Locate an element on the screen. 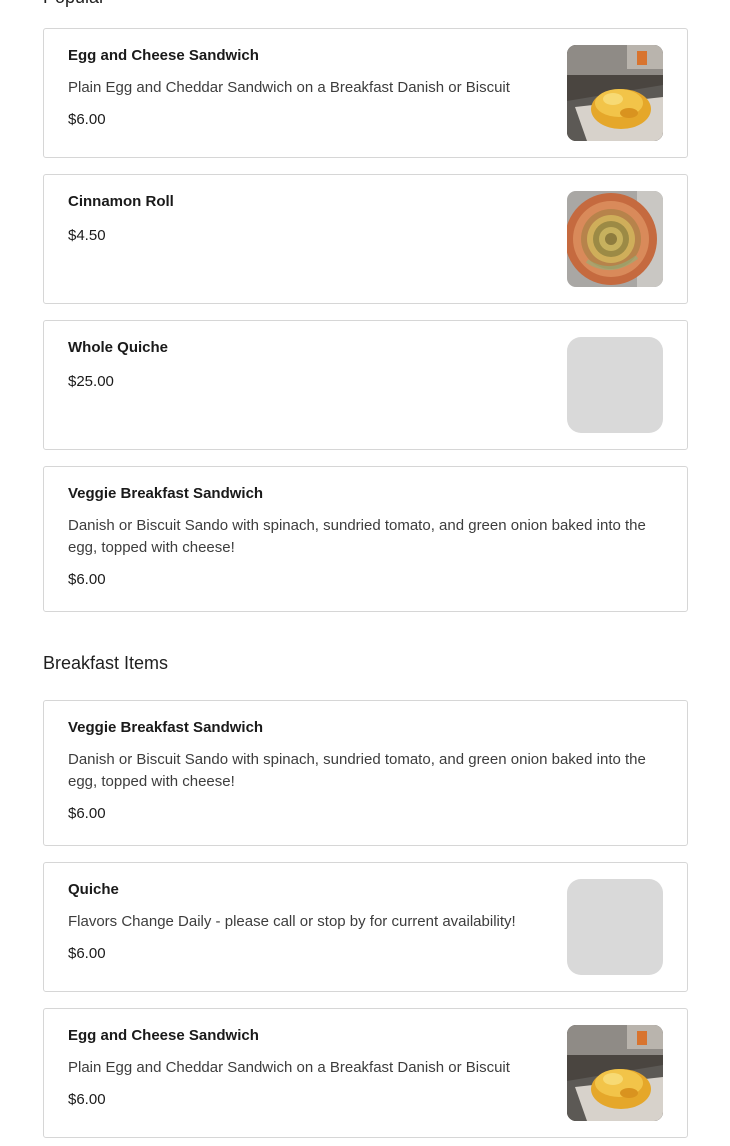 This screenshot has width=730, height=1146. menu-item-card: Whole Quiche $25.00 is located at coordinates (365, 385).